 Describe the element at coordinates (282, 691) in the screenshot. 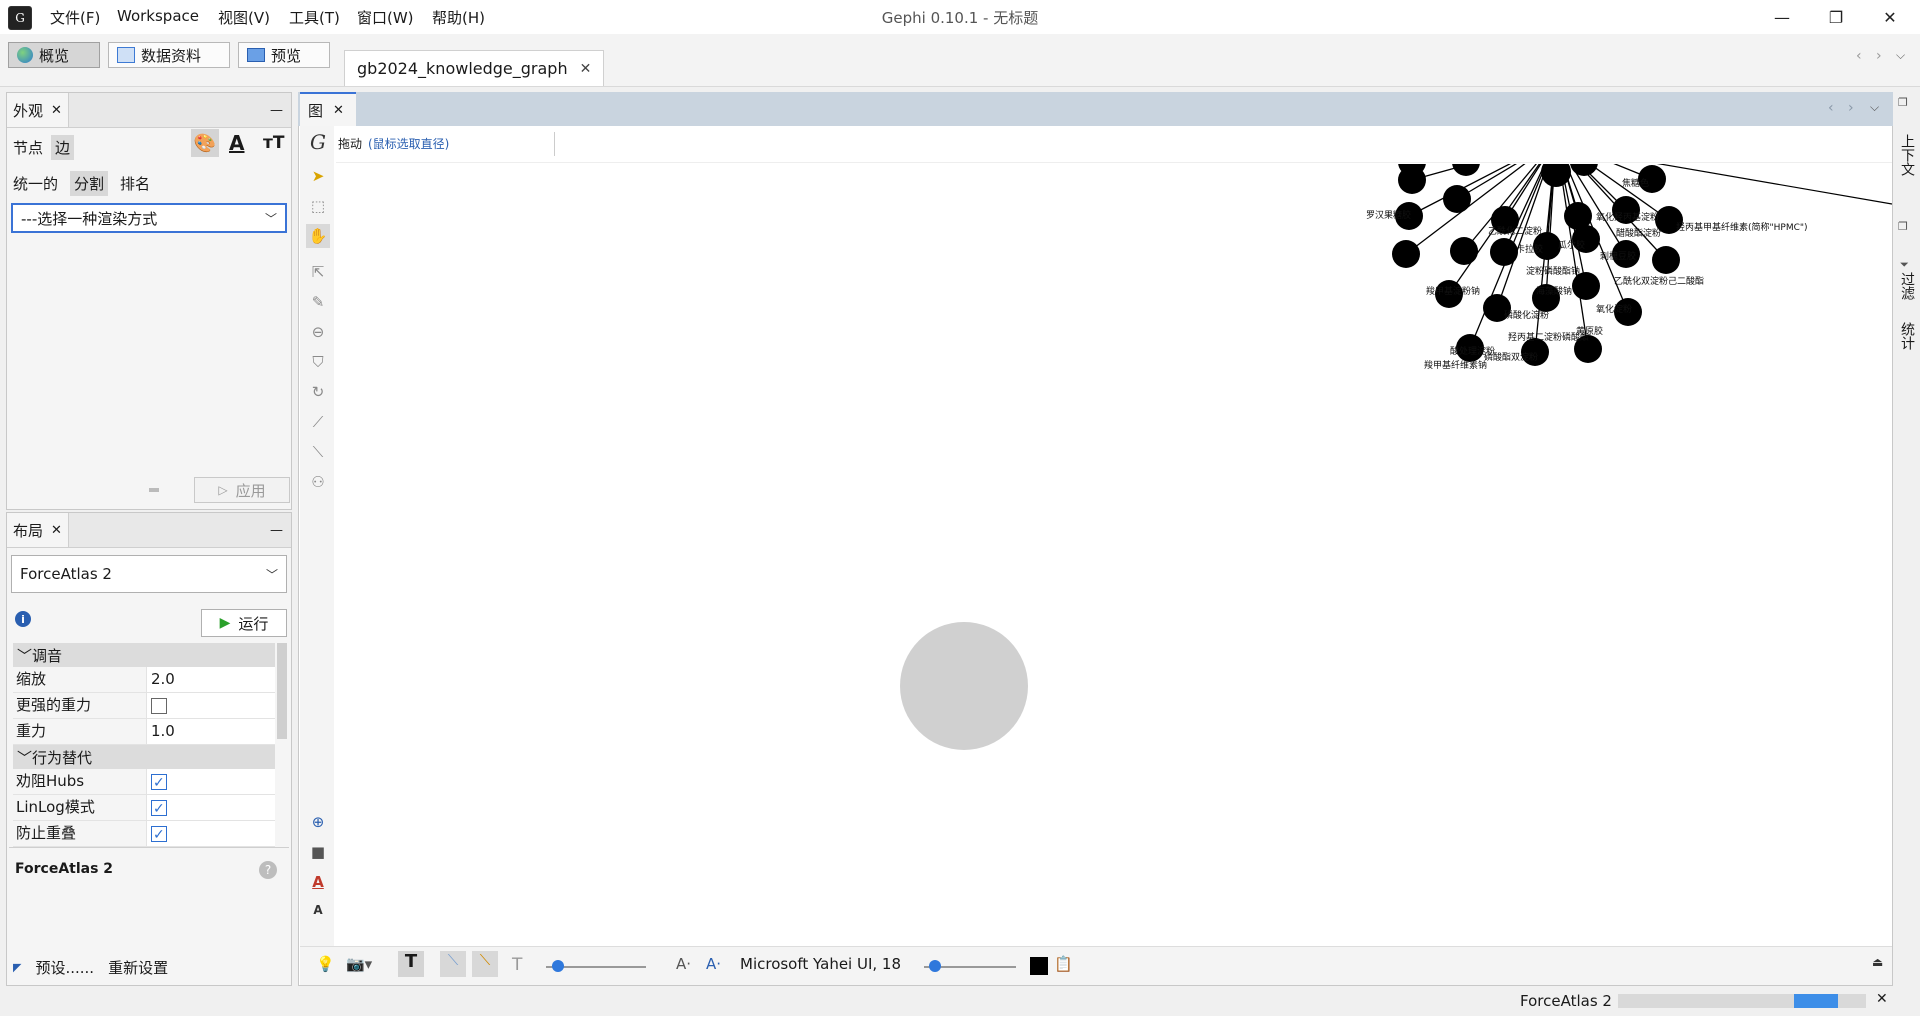

I see `property-scrollbar` at that location.